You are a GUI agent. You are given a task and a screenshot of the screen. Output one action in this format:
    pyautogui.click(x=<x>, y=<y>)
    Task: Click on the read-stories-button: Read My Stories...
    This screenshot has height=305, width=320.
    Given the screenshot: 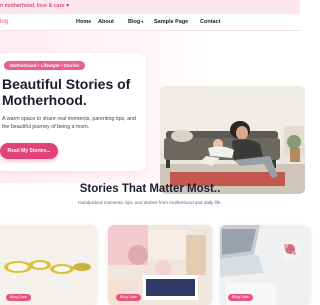 What is the action you would take?
    pyautogui.click(x=29, y=151)
    